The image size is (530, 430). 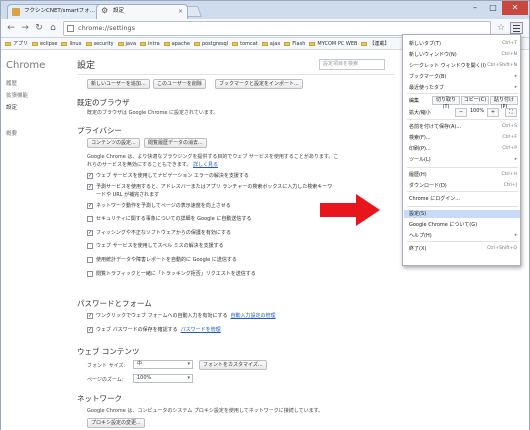 What do you see at coordinates (463, 186) in the screenshot?
I see `menu-item: ダウンロード(D) Ctrl+J` at bounding box center [463, 186].